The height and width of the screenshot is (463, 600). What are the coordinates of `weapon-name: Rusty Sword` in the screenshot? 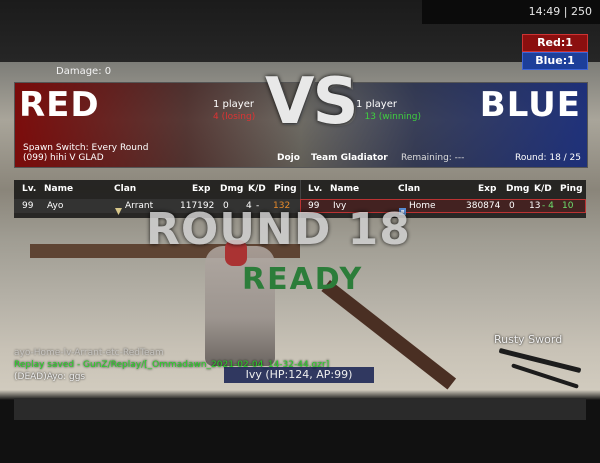 It's located at (528, 339).